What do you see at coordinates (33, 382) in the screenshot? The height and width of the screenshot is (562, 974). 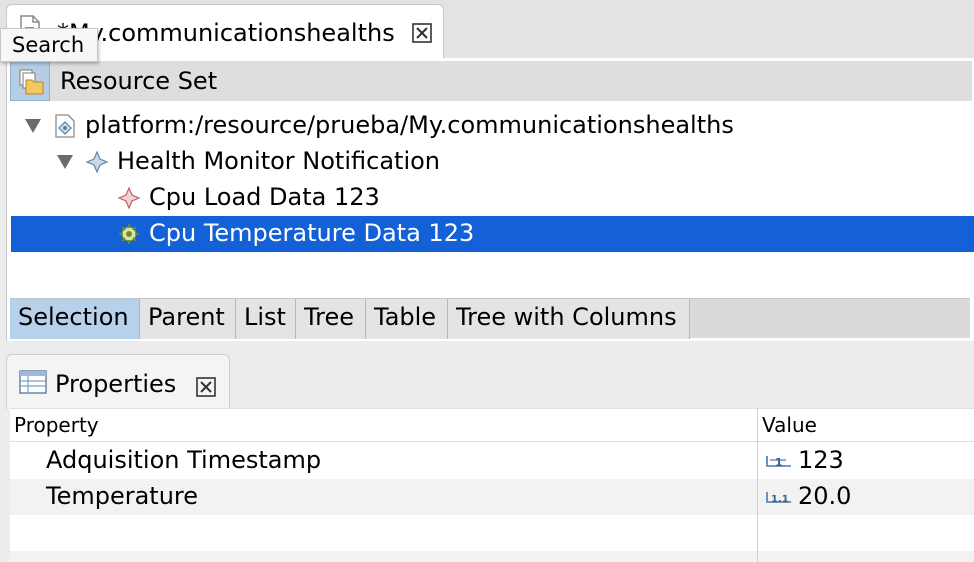 I see `table-icon` at bounding box center [33, 382].